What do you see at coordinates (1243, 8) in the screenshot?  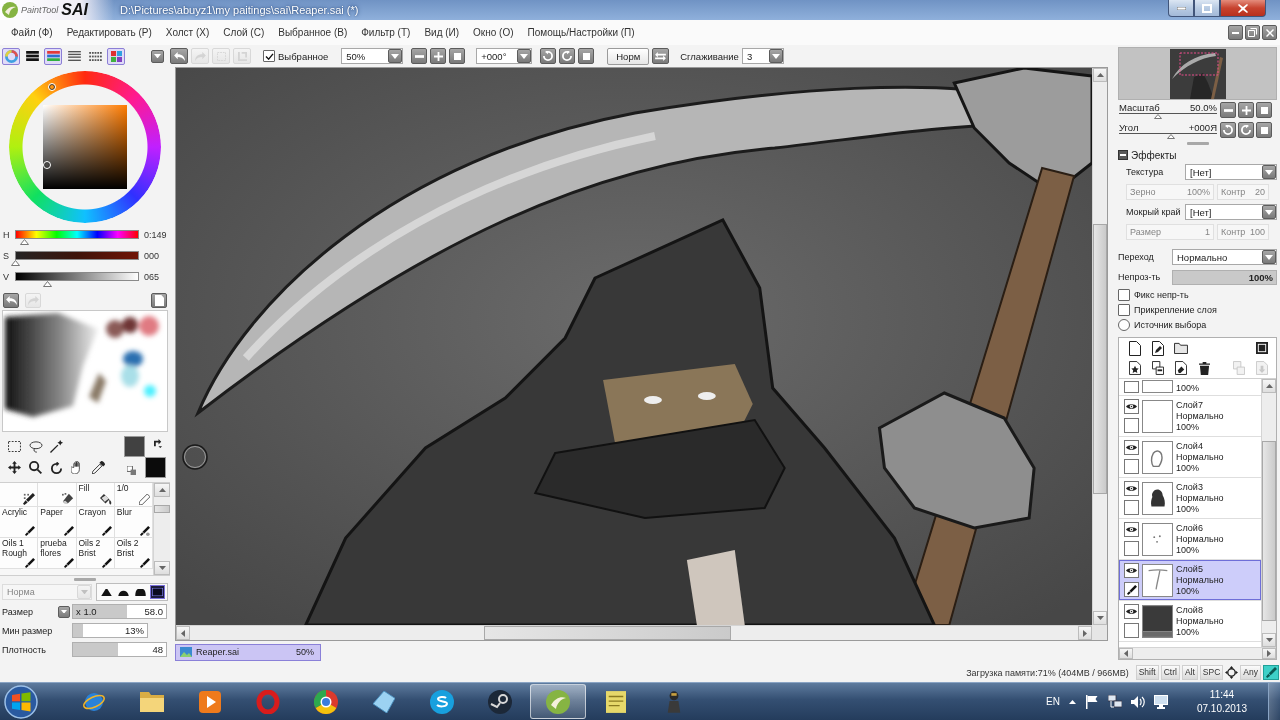 I see `close-button` at bounding box center [1243, 8].